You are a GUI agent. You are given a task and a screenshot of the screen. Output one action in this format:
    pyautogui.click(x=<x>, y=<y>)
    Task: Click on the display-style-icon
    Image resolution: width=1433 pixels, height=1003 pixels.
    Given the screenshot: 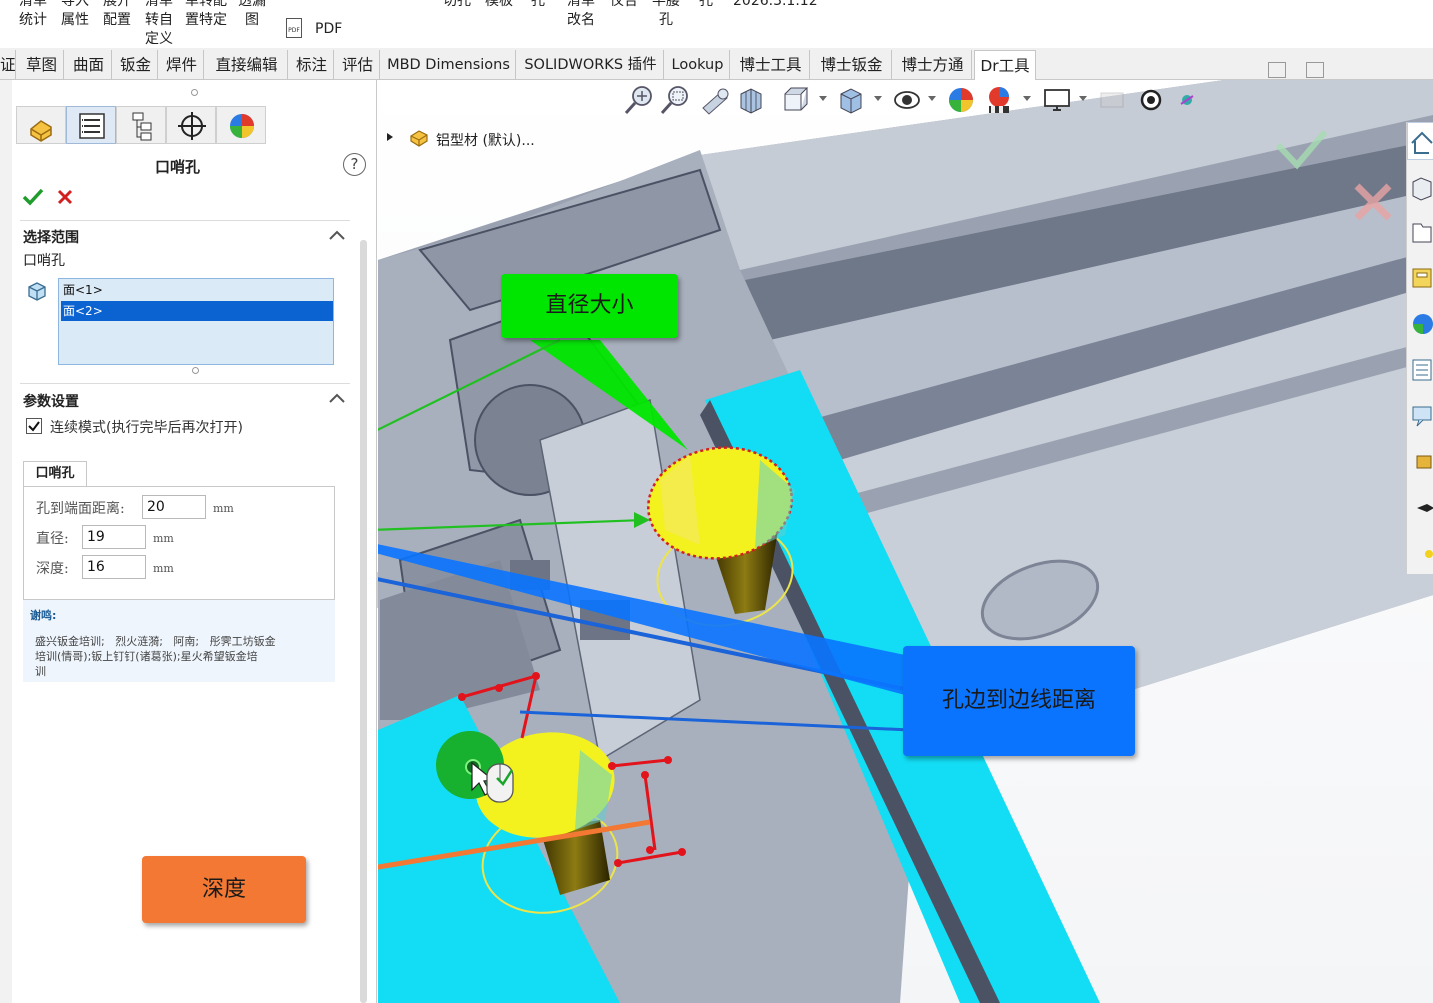 What is the action you would take?
    pyautogui.click(x=851, y=100)
    